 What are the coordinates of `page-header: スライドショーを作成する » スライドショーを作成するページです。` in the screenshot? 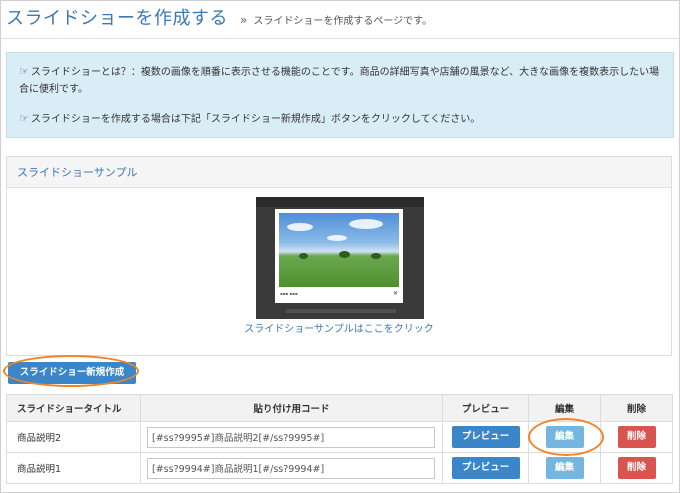 It's located at (219, 20).